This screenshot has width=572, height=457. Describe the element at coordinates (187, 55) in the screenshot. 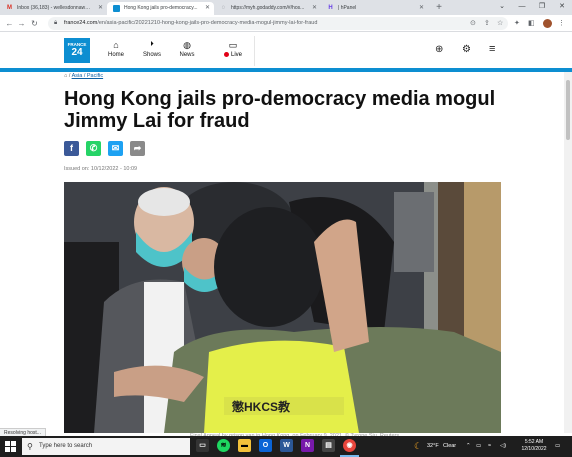

I see `nav-label: News` at that location.